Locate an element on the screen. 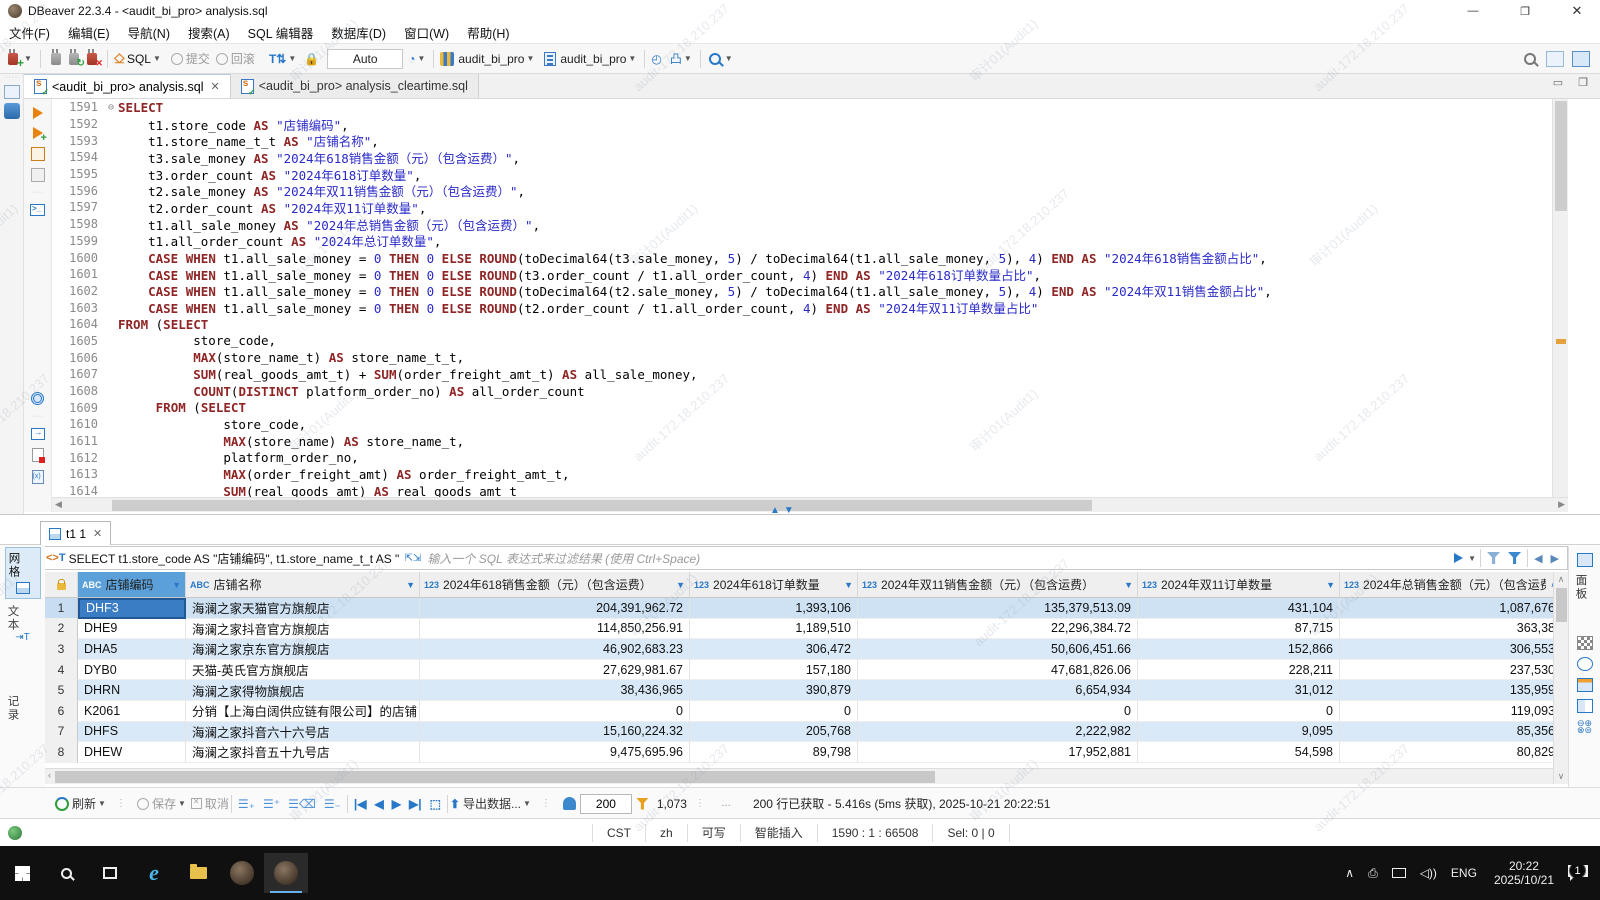 The height and width of the screenshot is (900, 1600). code-line: 1604 FROM (SELECT is located at coordinates (802, 324).